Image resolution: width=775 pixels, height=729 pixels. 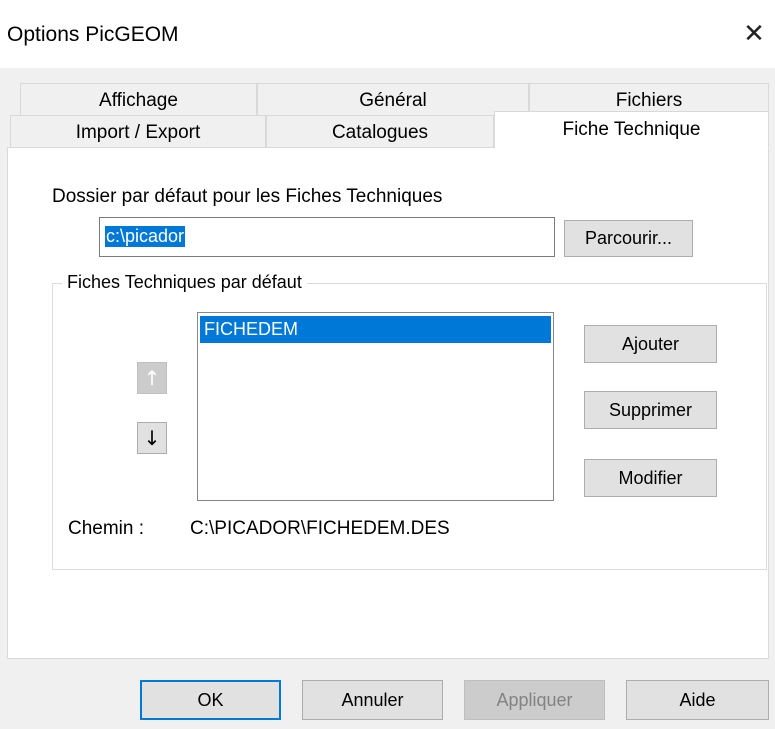 I want to click on modify-button: Modifier, so click(x=650, y=478).